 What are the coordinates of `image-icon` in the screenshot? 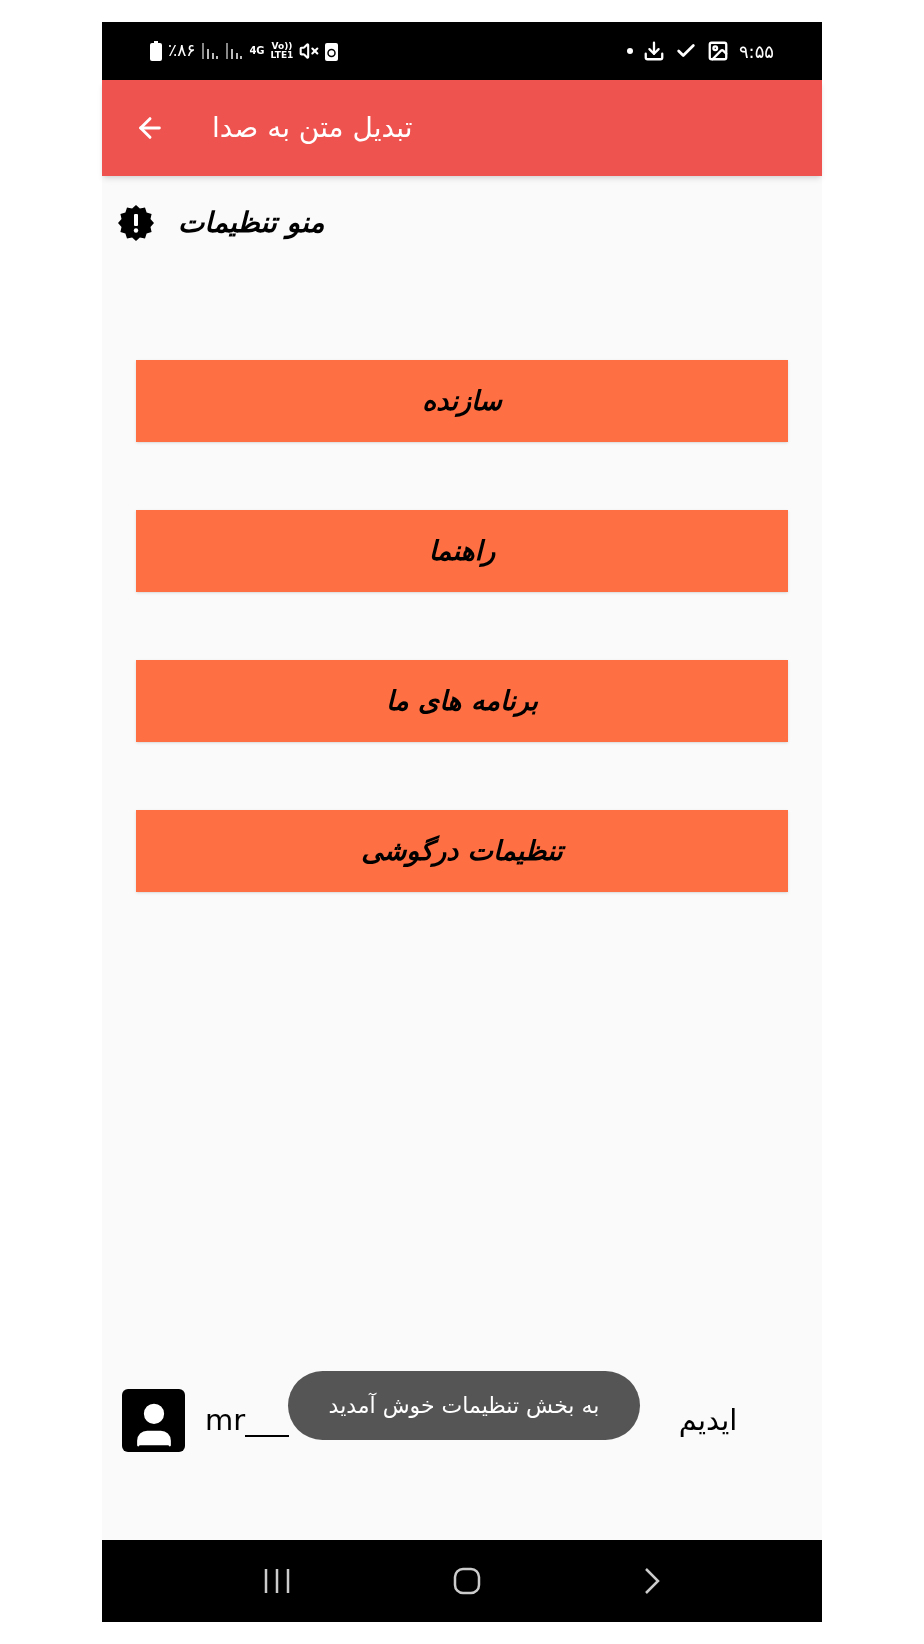 It's located at (717, 51).